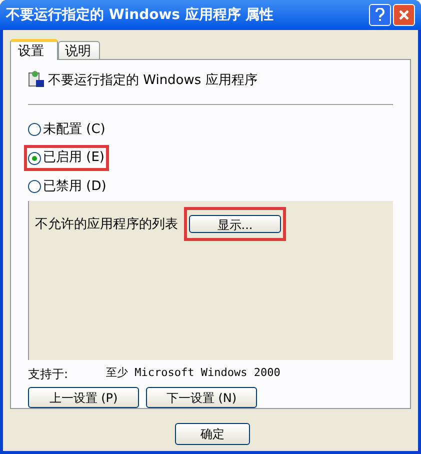 Image resolution: width=421 pixels, height=454 pixels. What do you see at coordinates (79, 50) in the screenshot?
I see `tab: 说明` at bounding box center [79, 50].